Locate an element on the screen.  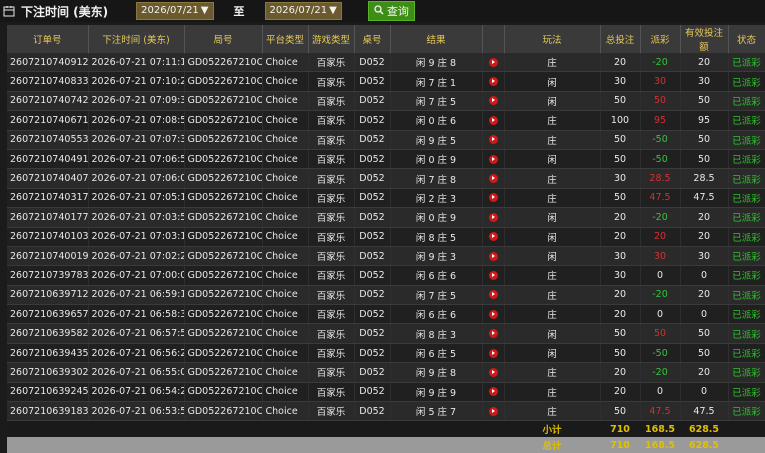
end-date-select: 2026/07/21 ▼ is located at coordinates (303, 11).